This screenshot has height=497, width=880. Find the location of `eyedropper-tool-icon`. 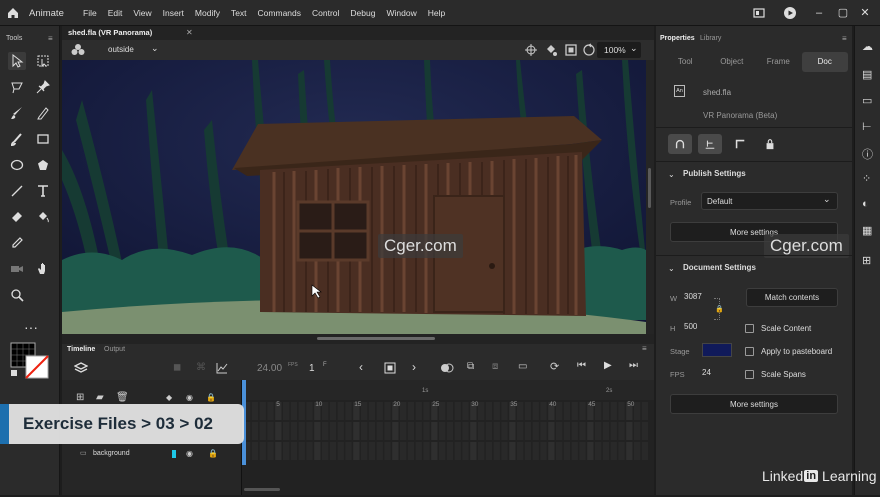

eyedropper-tool-icon is located at coordinates (17, 243).